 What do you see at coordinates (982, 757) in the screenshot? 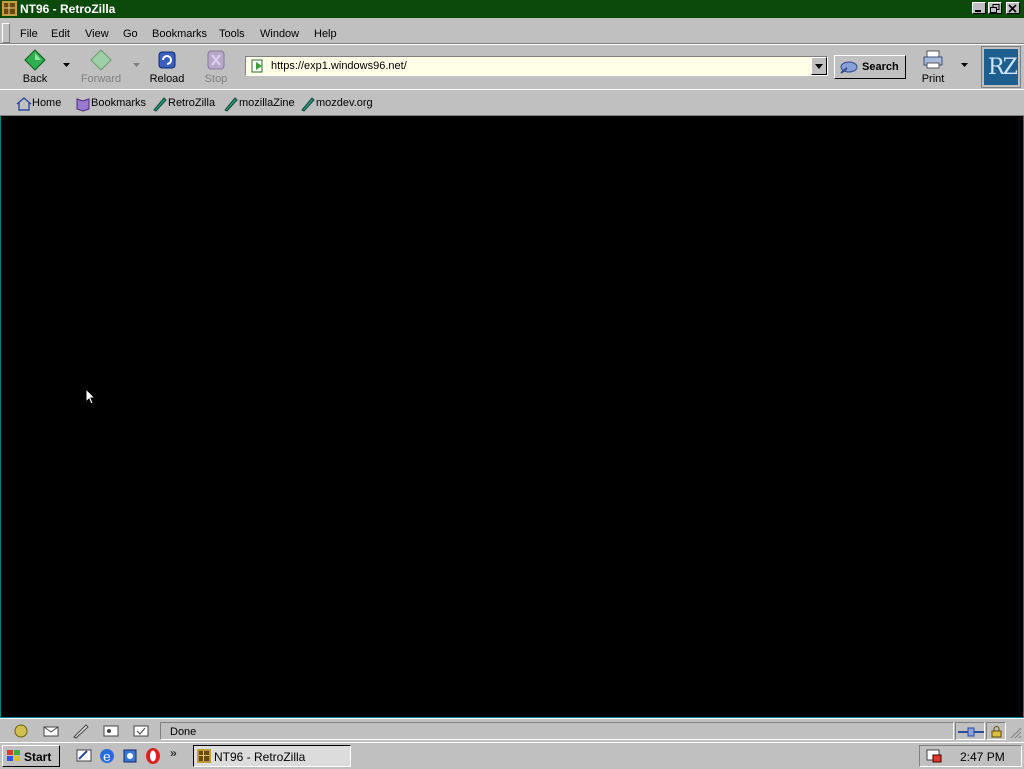
I see `clock: 2:47 PM` at bounding box center [982, 757].